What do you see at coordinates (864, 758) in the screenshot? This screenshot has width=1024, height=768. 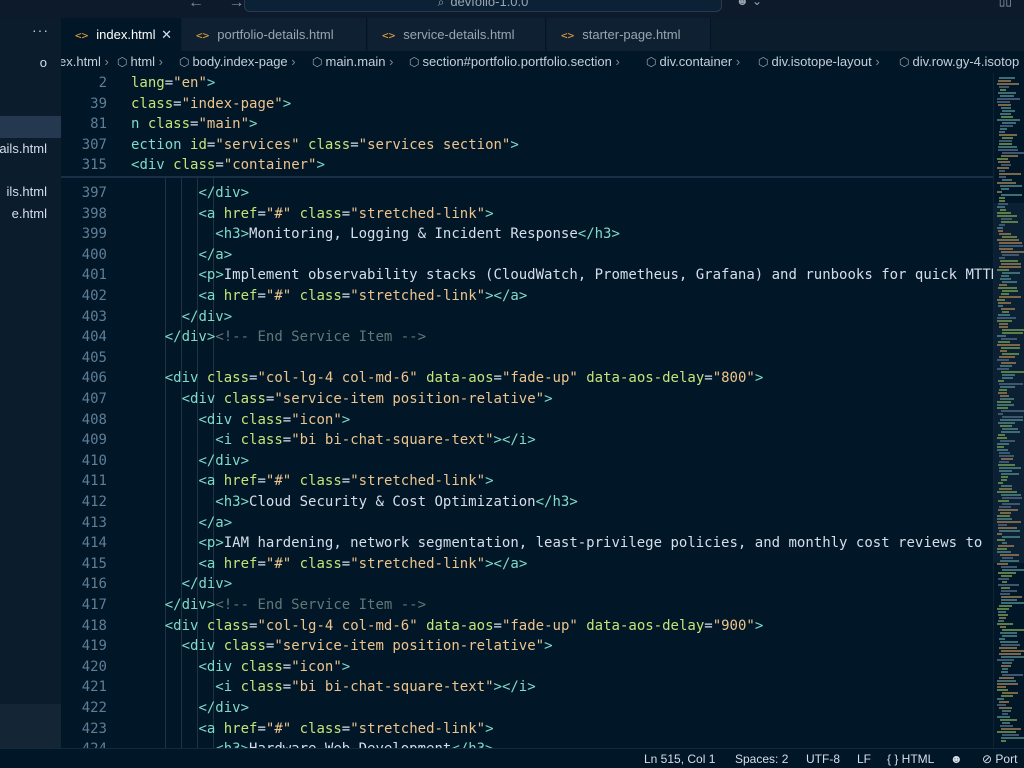 I see `eol-setting: LF` at bounding box center [864, 758].